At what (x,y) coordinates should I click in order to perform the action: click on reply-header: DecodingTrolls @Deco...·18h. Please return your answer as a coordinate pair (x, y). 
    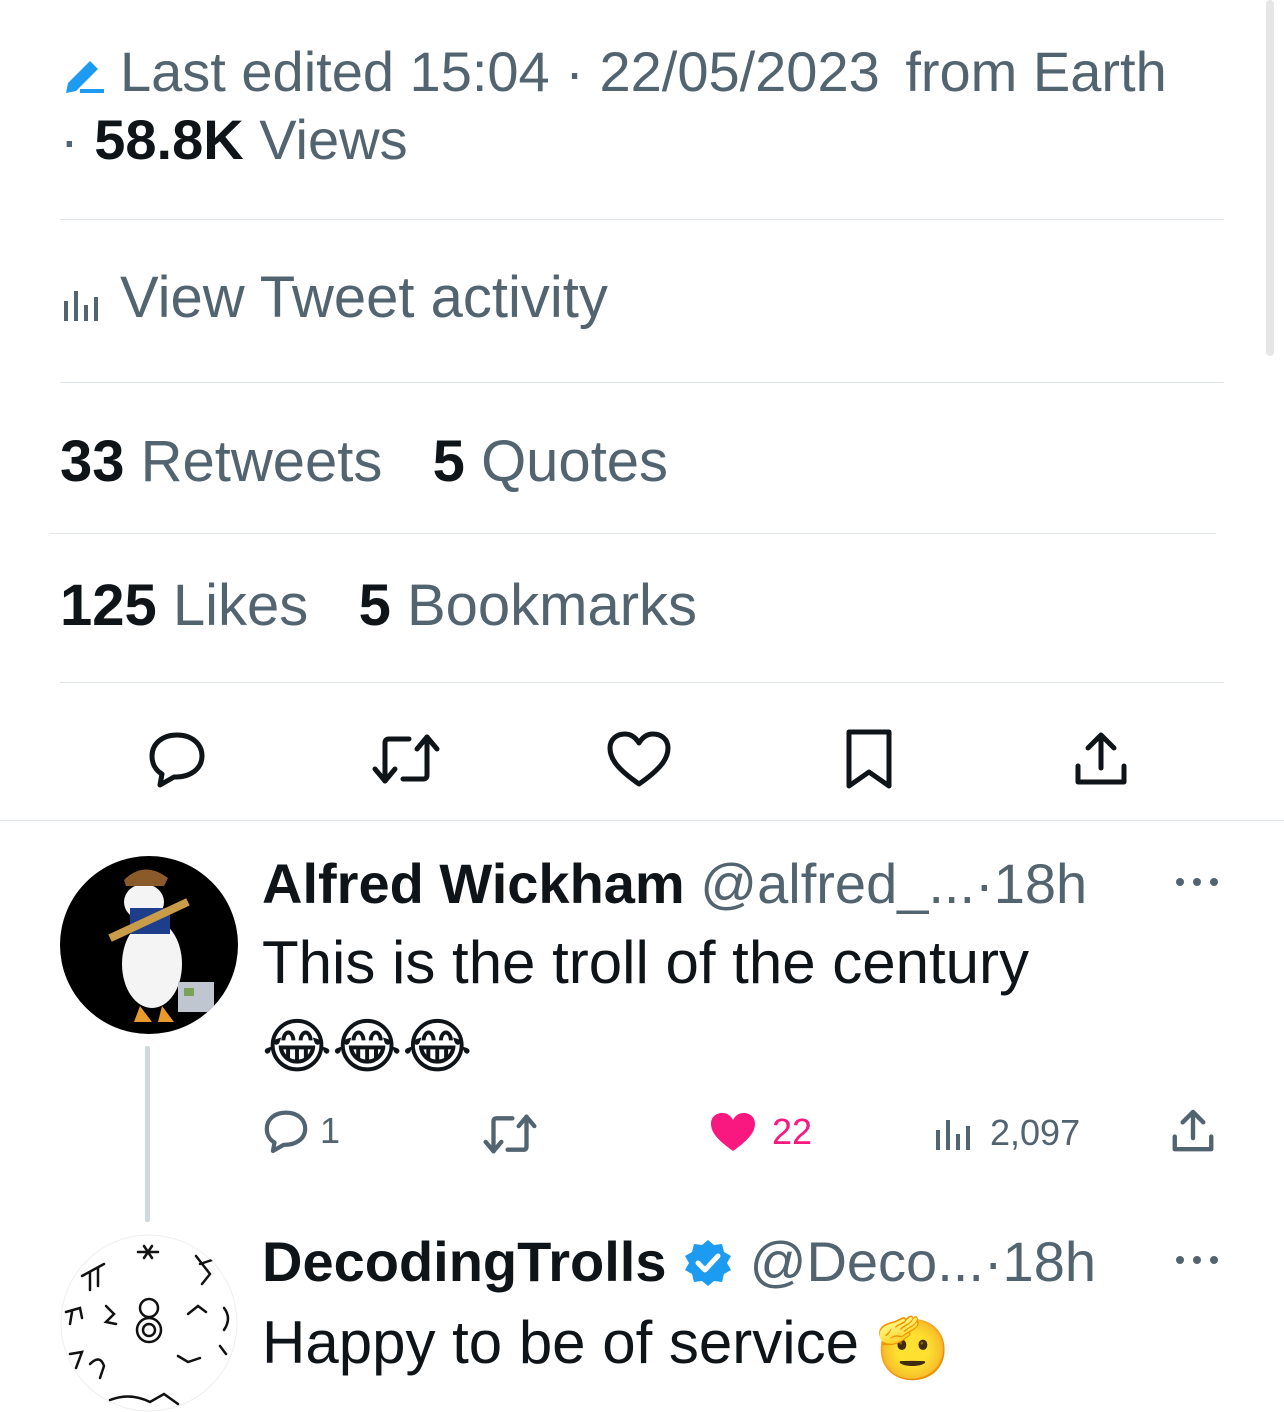
    Looking at the image, I should click on (679, 1262).